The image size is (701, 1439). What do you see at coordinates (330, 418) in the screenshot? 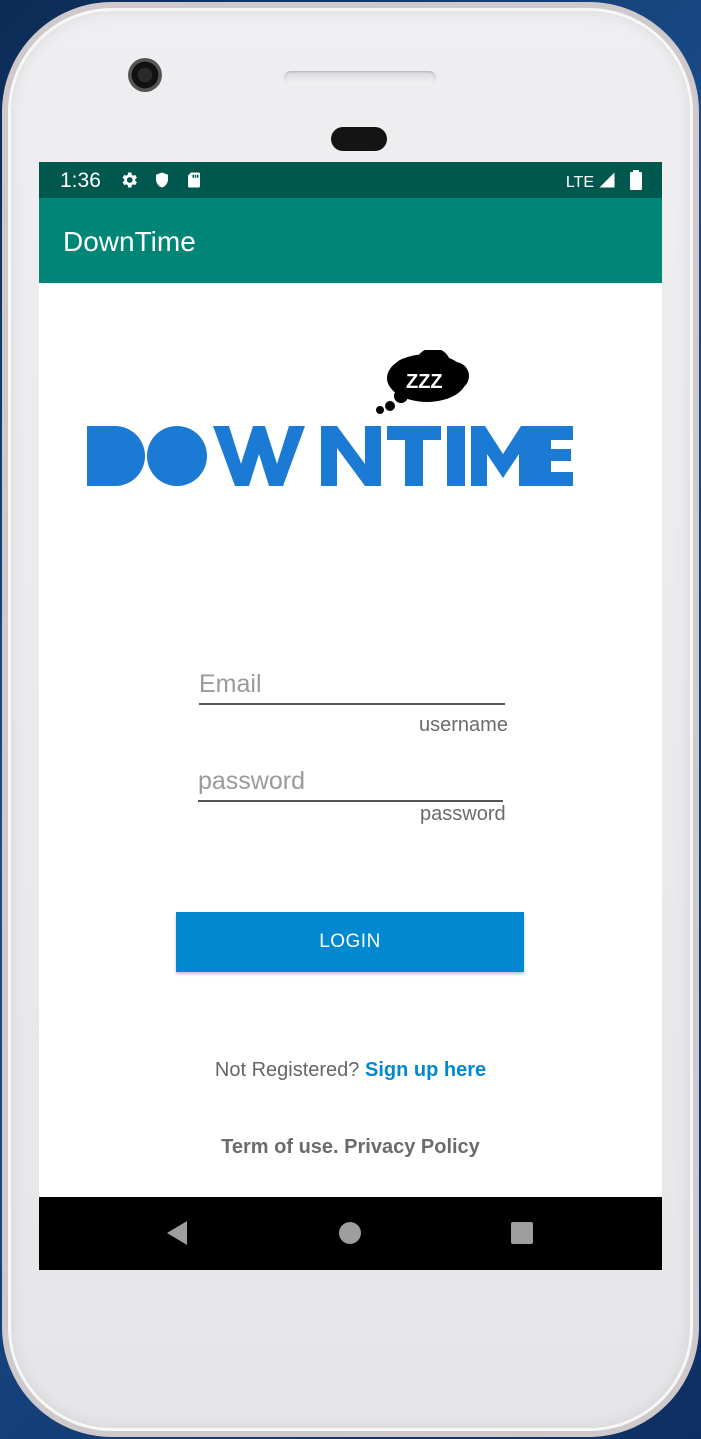
I see `downtime-logo: ZZZ` at bounding box center [330, 418].